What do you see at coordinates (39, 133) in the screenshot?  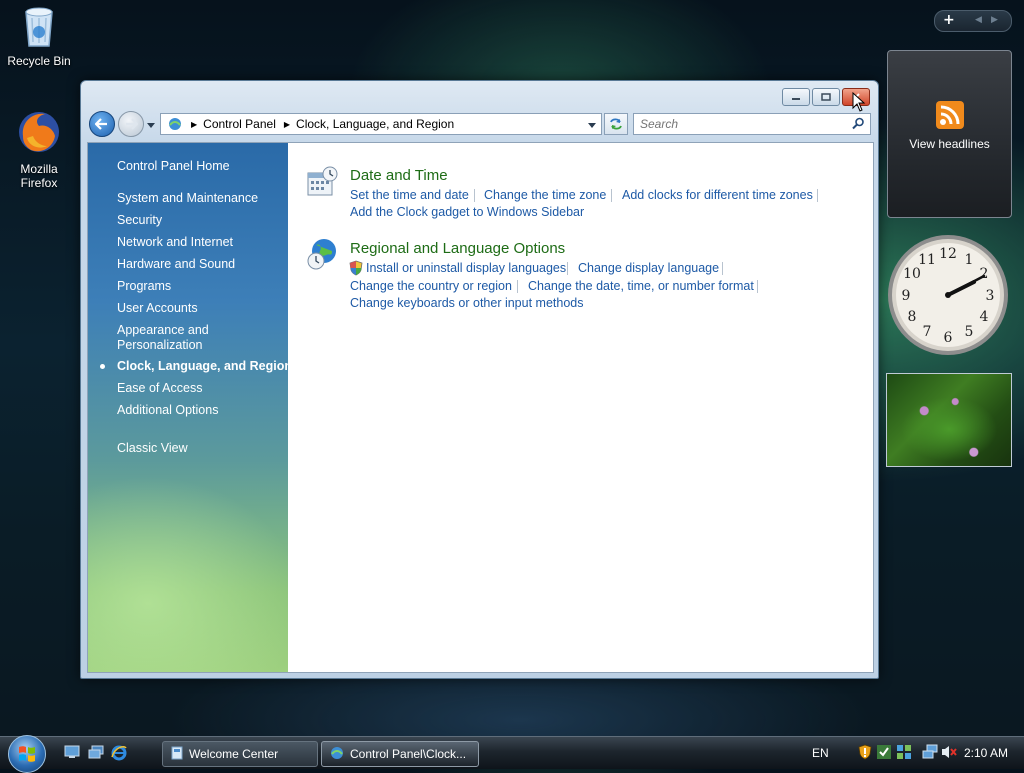 I see `firefox-icon` at bounding box center [39, 133].